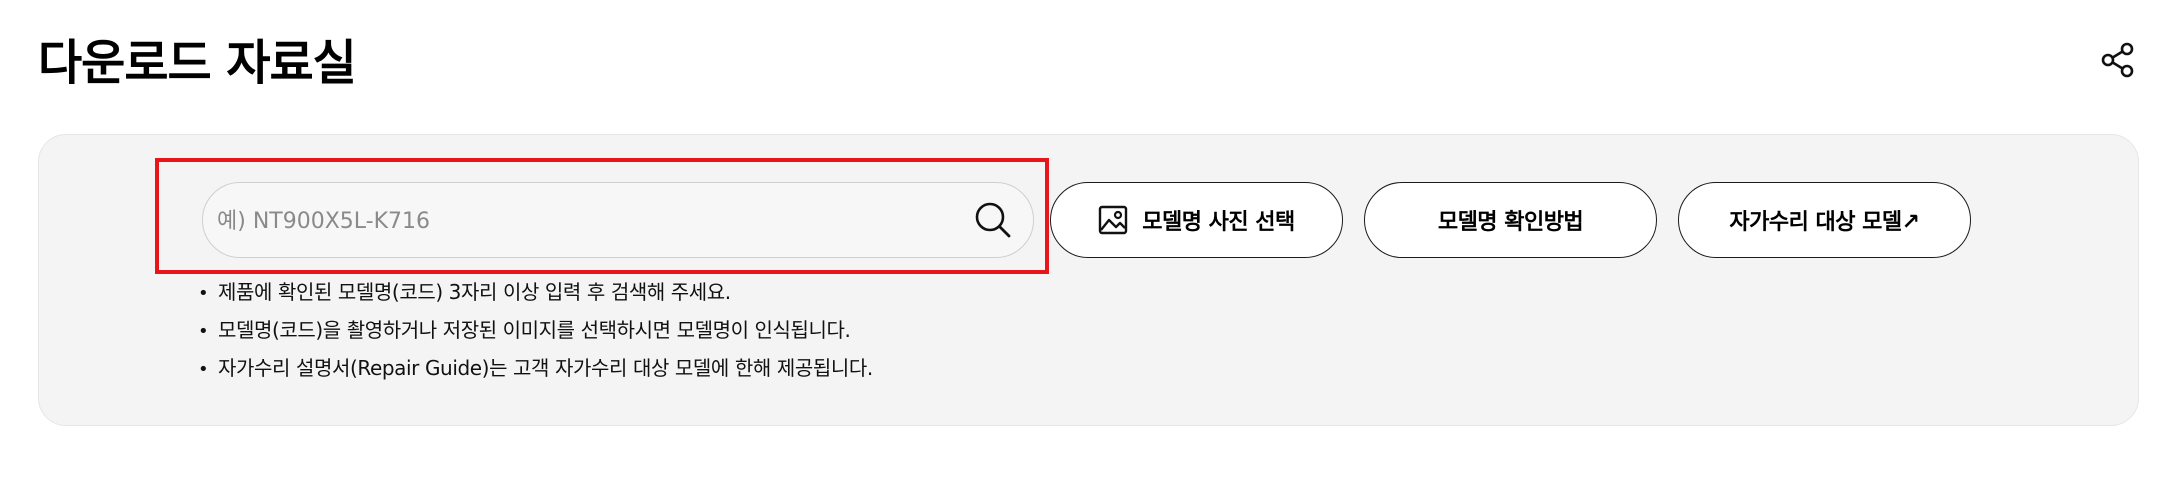 This screenshot has height=500, width=2180. I want to click on self-repair-models-button: 자가수리 대상 모델↗, so click(1824, 220).